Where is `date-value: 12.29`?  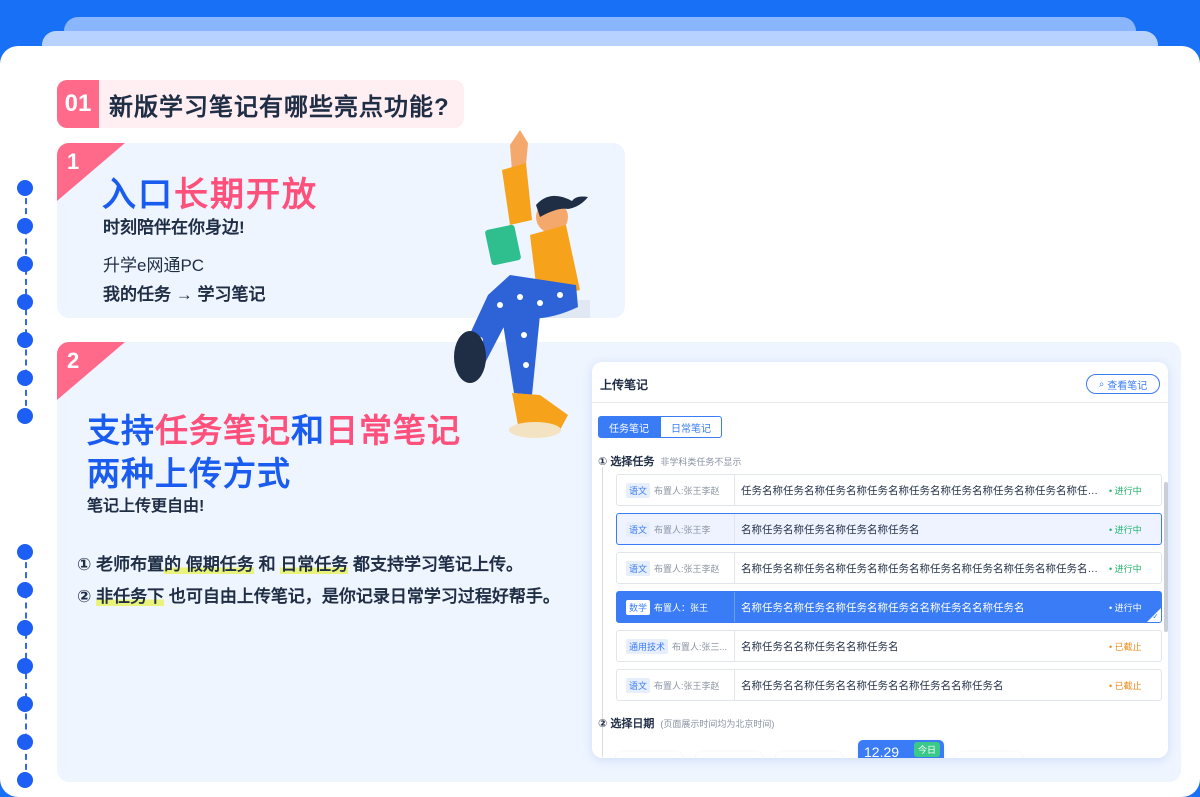
date-value: 12.29 is located at coordinates (882, 751).